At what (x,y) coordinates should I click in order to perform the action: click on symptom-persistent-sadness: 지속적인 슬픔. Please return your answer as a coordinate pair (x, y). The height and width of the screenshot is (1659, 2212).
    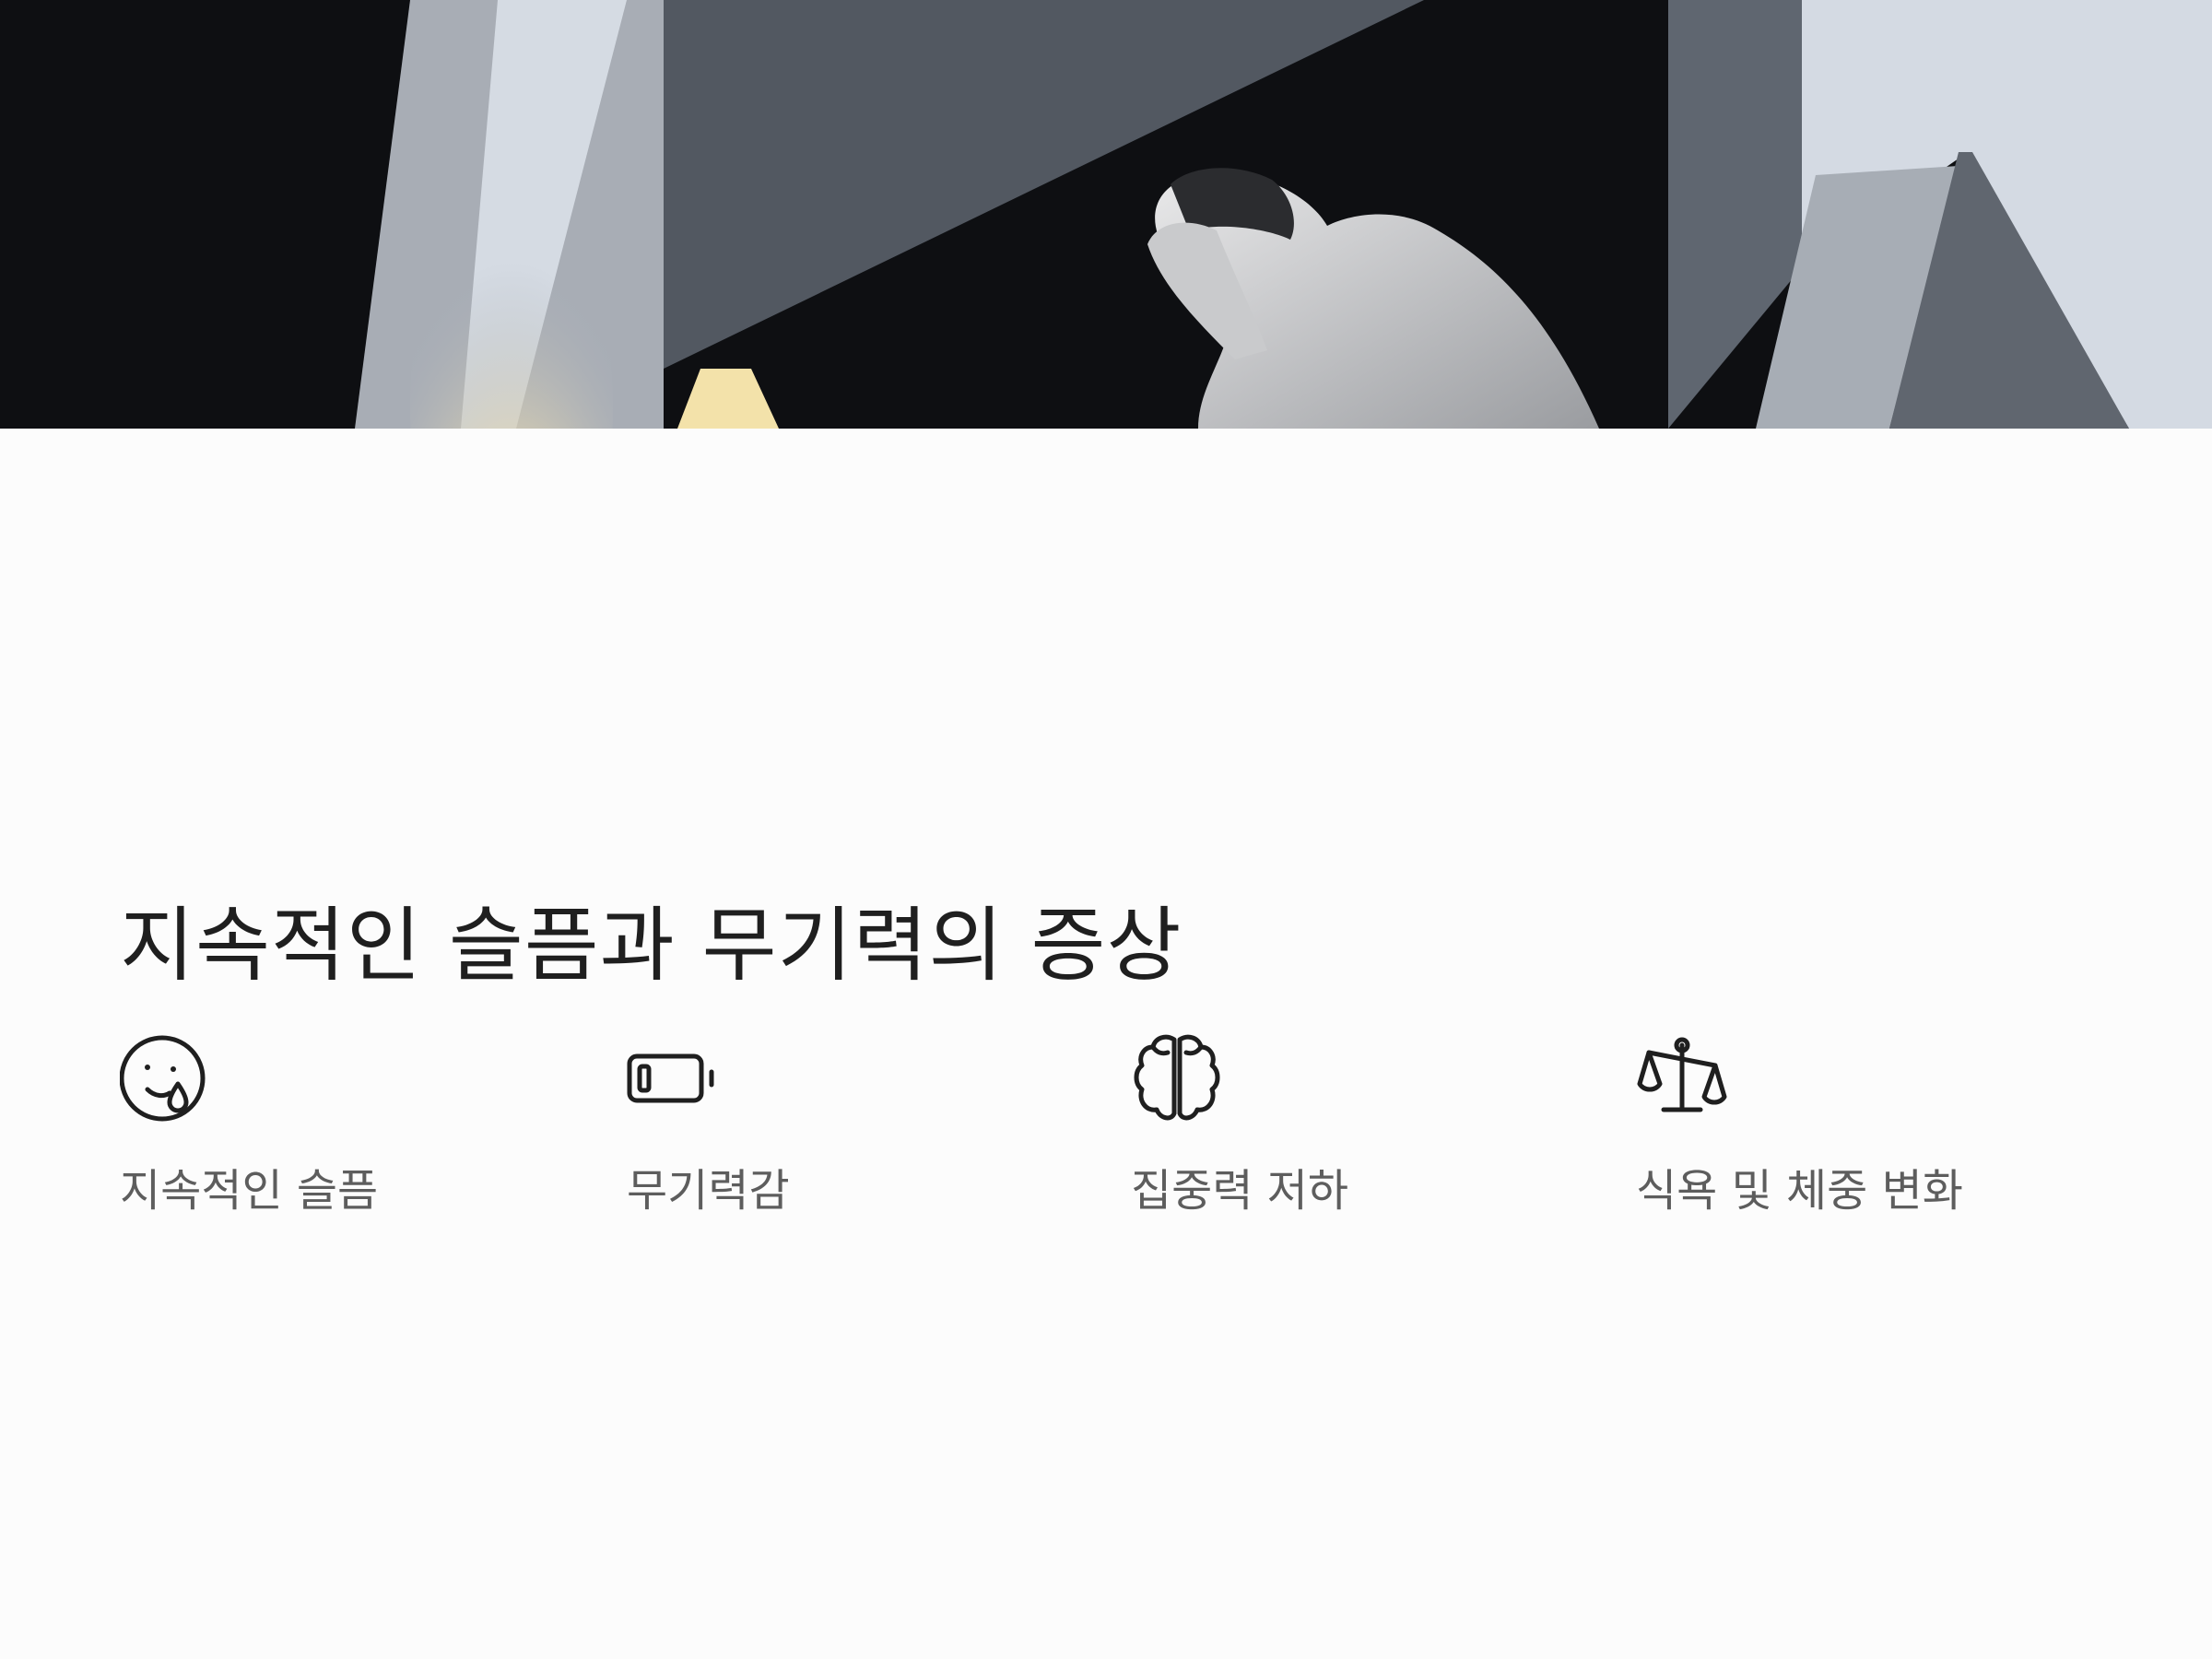
    Looking at the image, I should click on (313, 1124).